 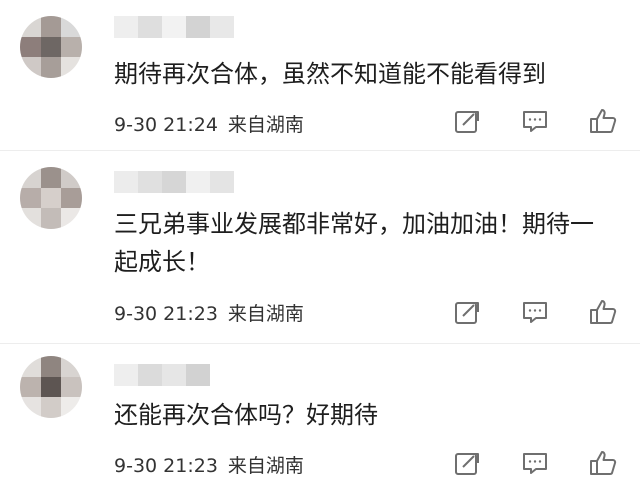 What do you see at coordinates (246, 415) in the screenshot?
I see `comment-text: 还能再次合体吗？好期待` at bounding box center [246, 415].